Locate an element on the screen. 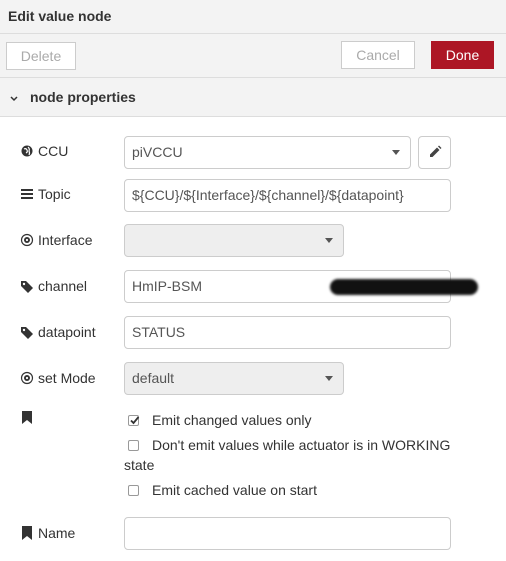 Image resolution: width=506 pixels, height=561 pixels. done-button: Done is located at coordinates (462, 55).